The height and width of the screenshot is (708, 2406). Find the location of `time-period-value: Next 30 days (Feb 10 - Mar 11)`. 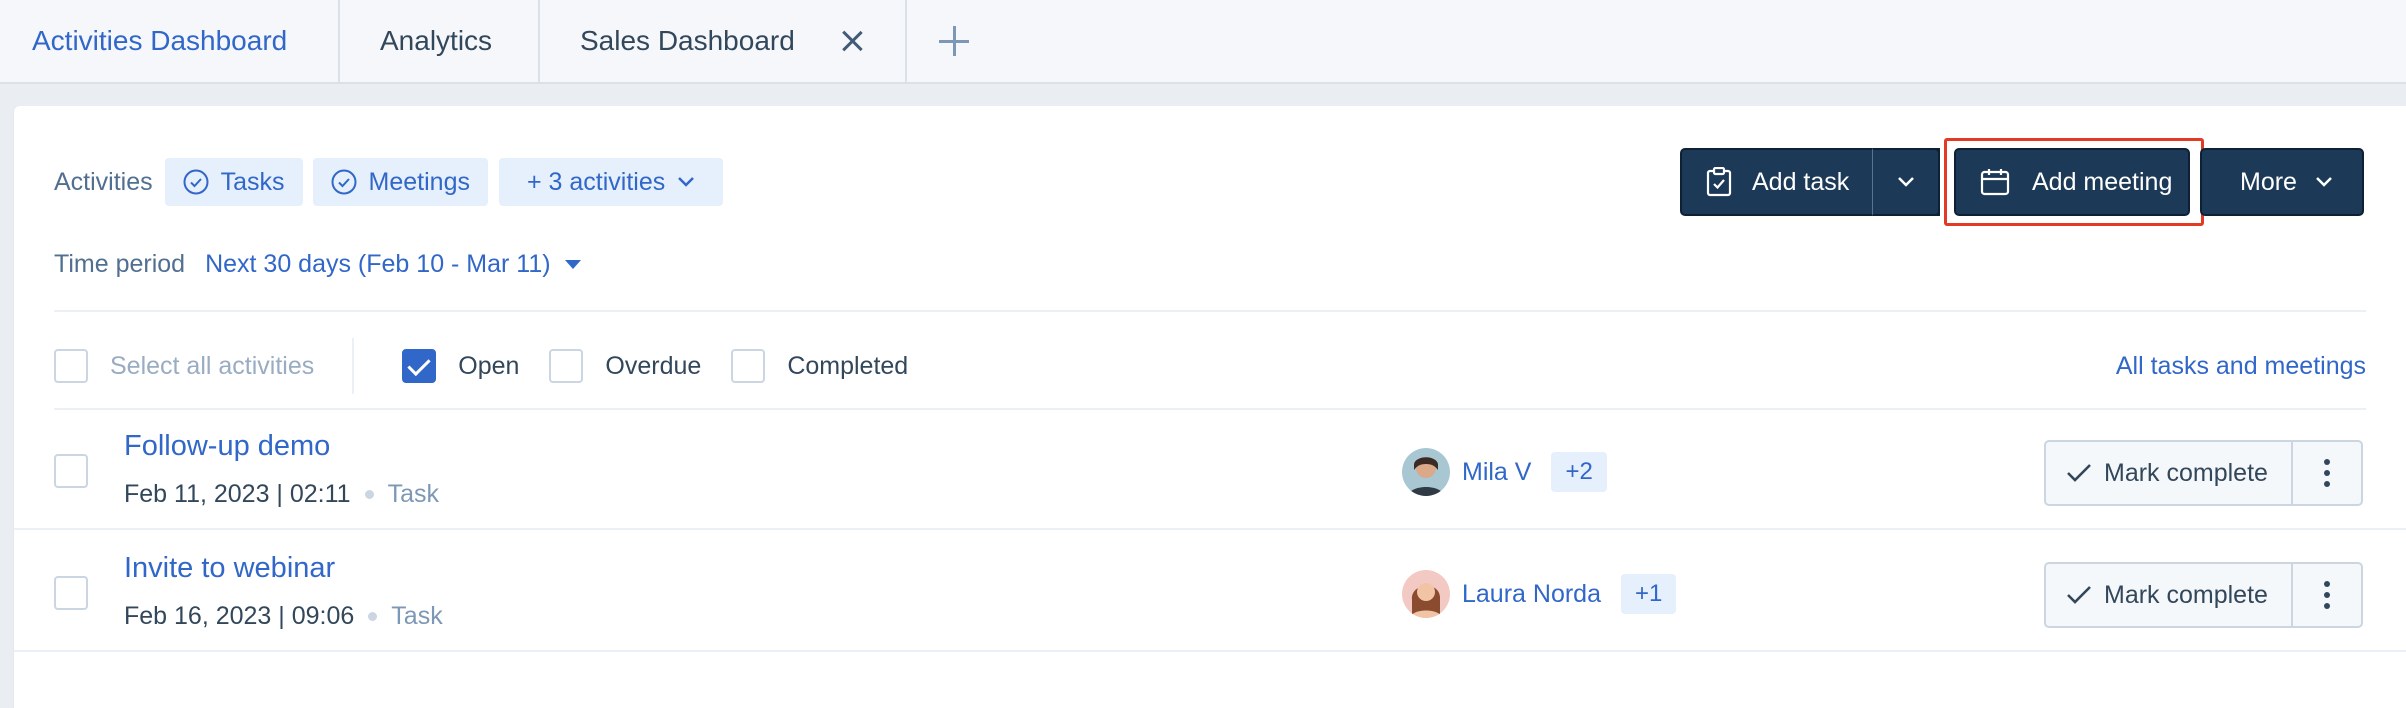

time-period-value: Next 30 days (Feb 10 - Mar 11) is located at coordinates (378, 264).